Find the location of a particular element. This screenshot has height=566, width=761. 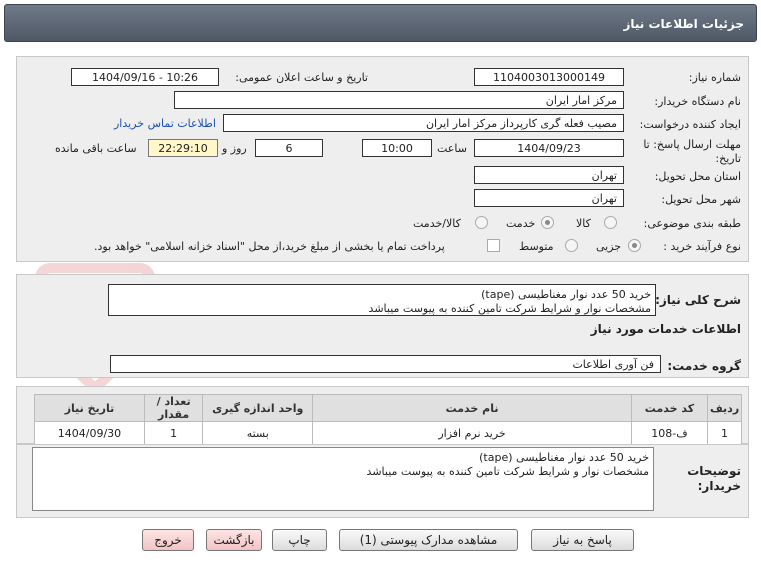

column-header: تاریخ نیاز is located at coordinates (89, 408).